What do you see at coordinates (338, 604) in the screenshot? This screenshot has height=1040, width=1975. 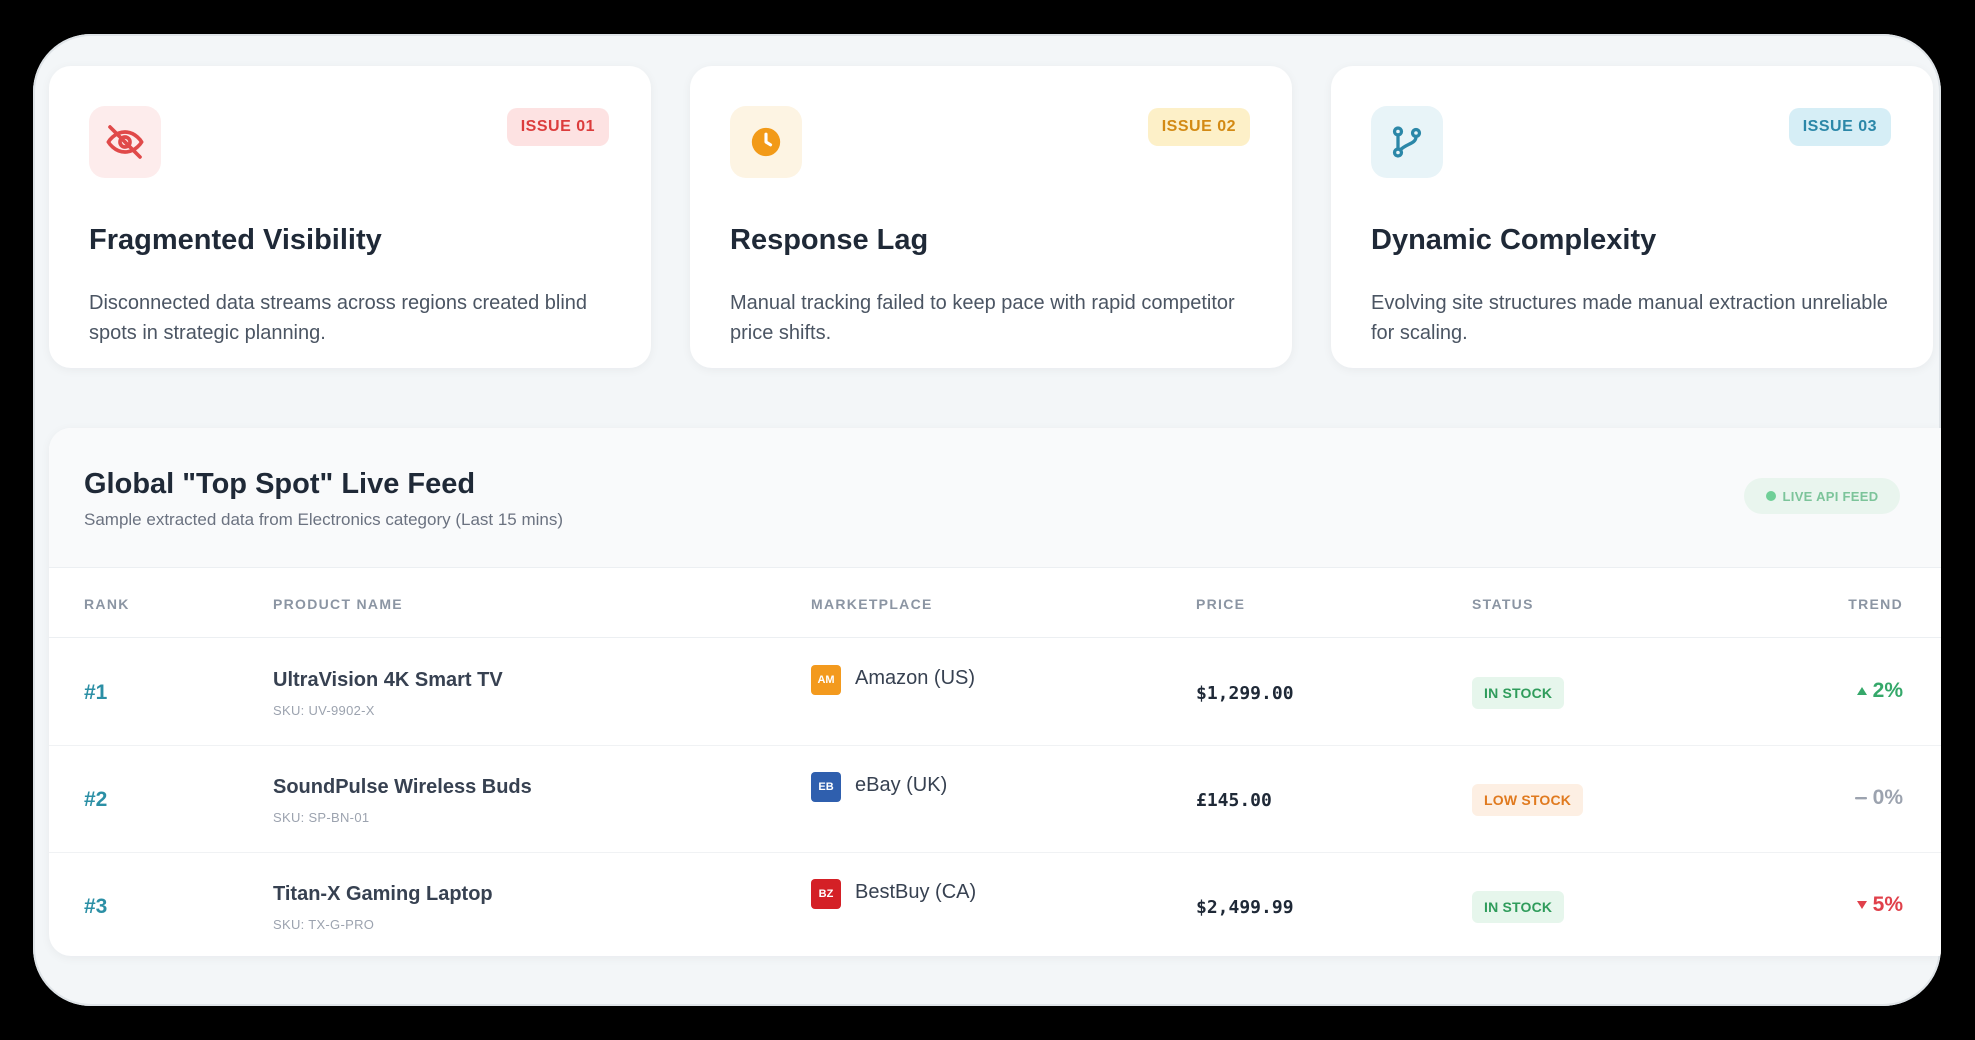 I see `column-header-product-name: PRODUCT NAME` at bounding box center [338, 604].